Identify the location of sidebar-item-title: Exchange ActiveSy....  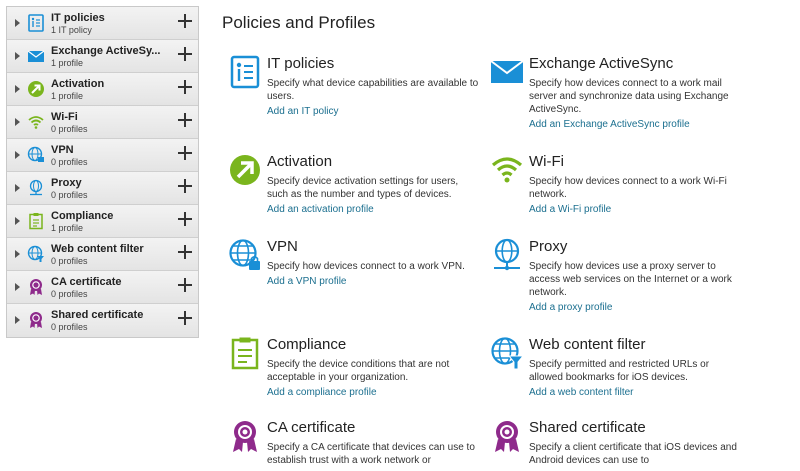
(106, 51).